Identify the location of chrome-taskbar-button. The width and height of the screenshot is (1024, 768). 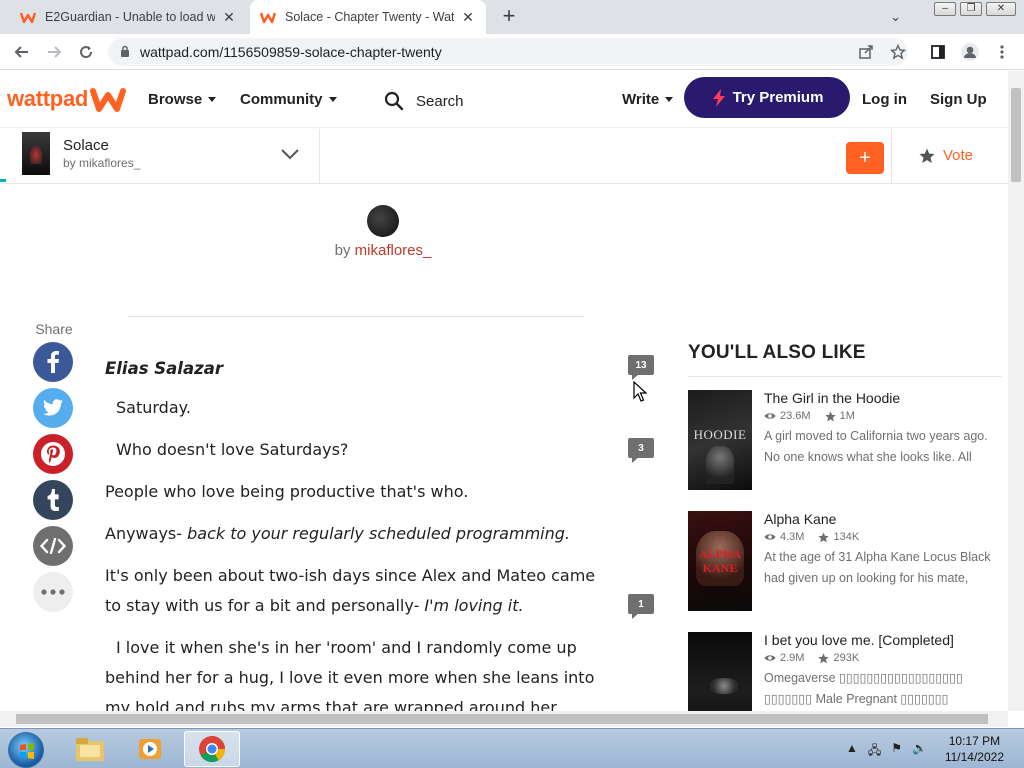
(212, 749).